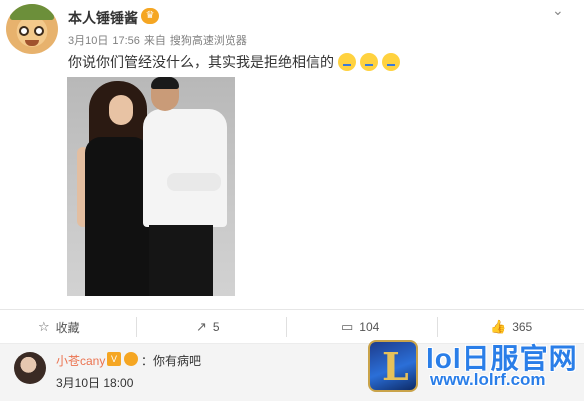 This screenshot has width=584, height=401. Describe the element at coordinates (78, 383) in the screenshot. I see `comment-date: 3月10日` at that location.